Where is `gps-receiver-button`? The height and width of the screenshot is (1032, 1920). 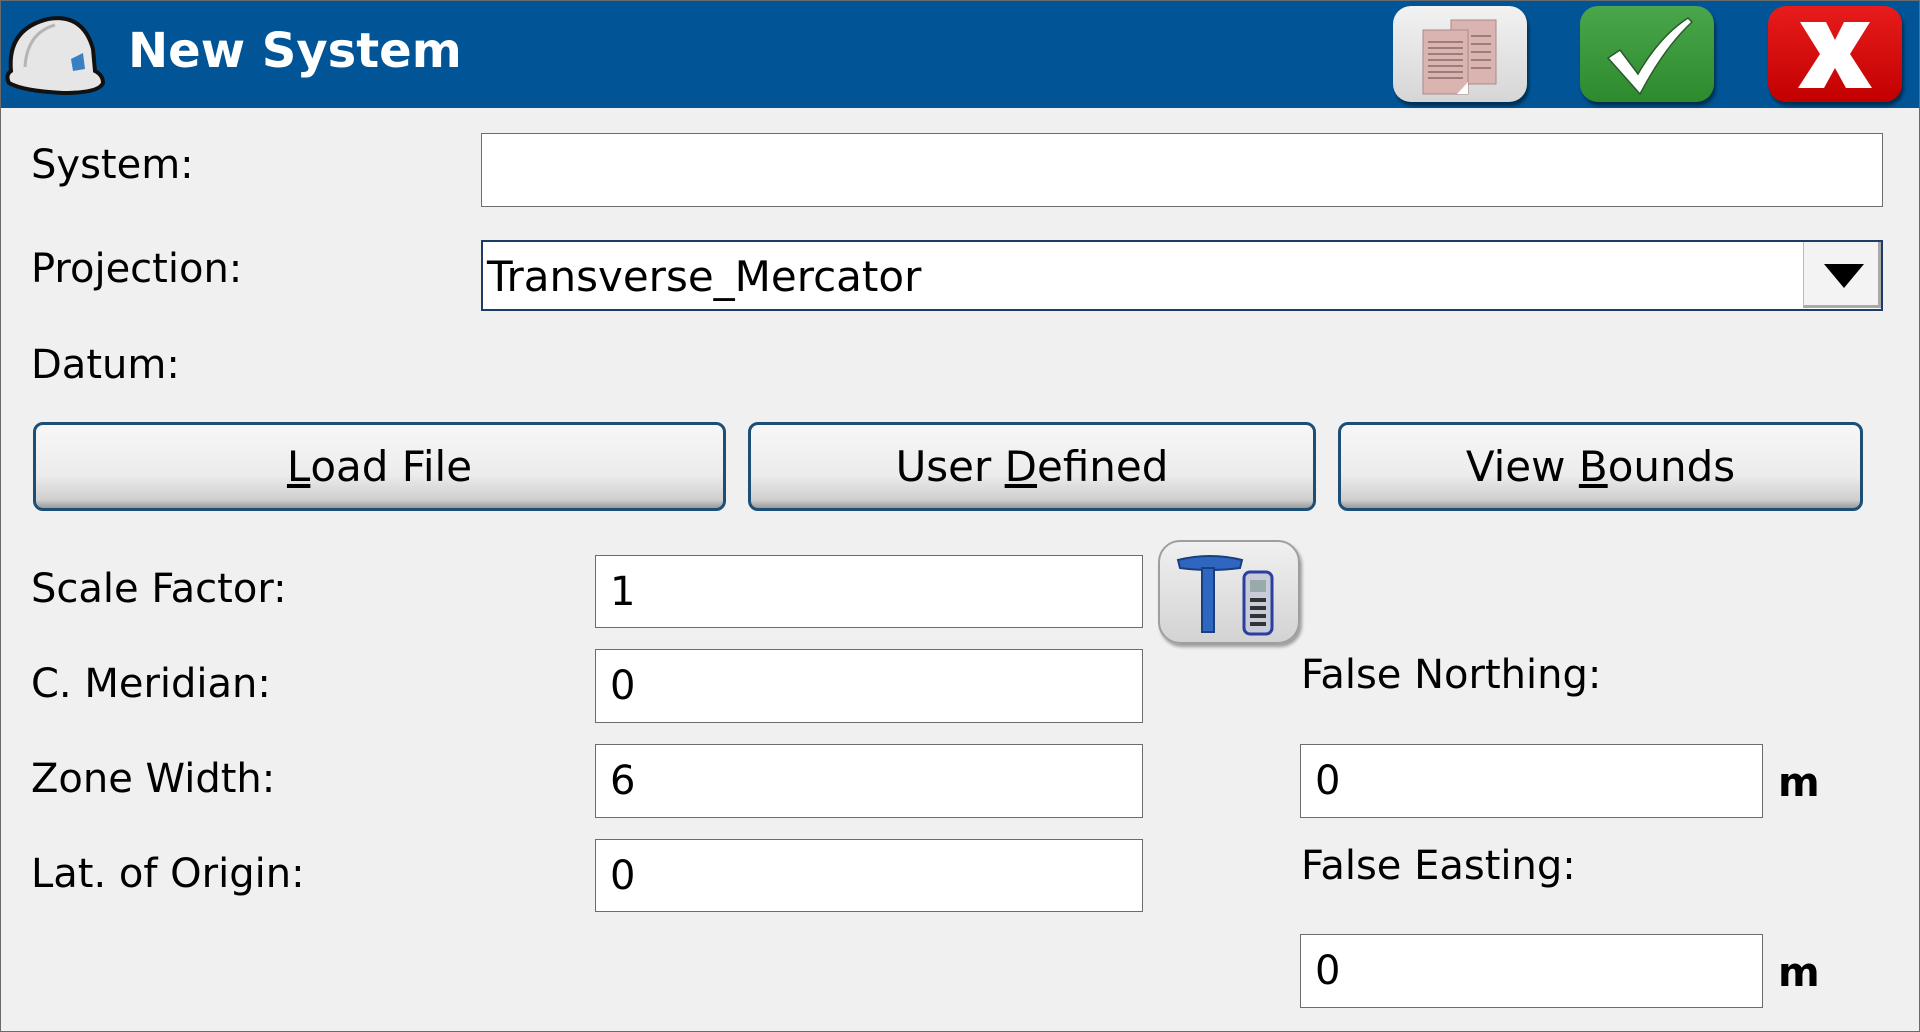 gps-receiver-button is located at coordinates (1229, 592).